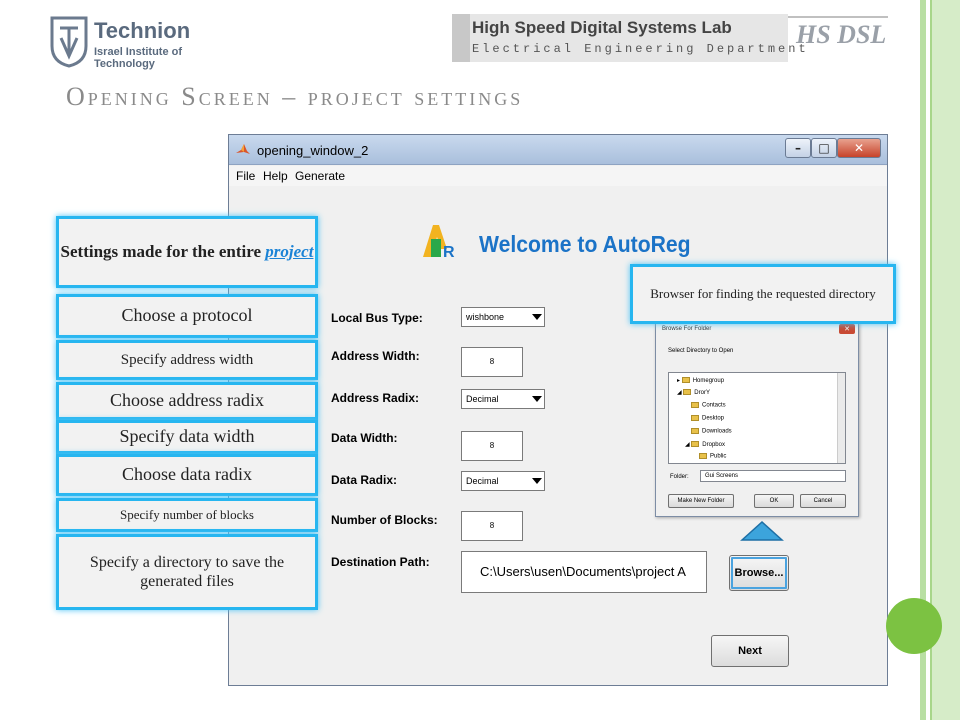  What do you see at coordinates (838, 17) in the screenshot?
I see `hsdsl-rule` at bounding box center [838, 17].